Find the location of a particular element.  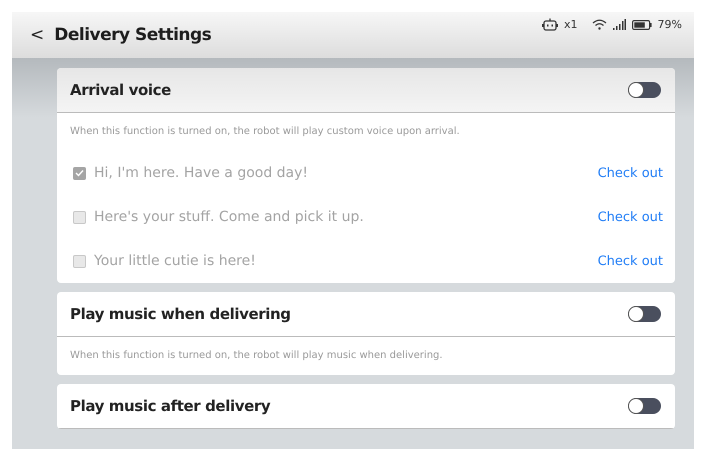

battery-percentage: 79% is located at coordinates (670, 24).